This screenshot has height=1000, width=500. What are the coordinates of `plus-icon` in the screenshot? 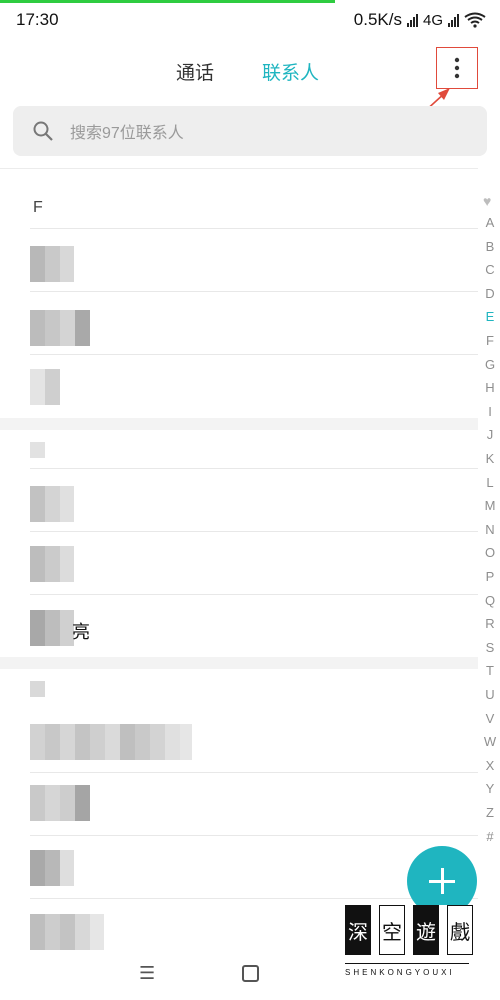 It's located at (442, 881).